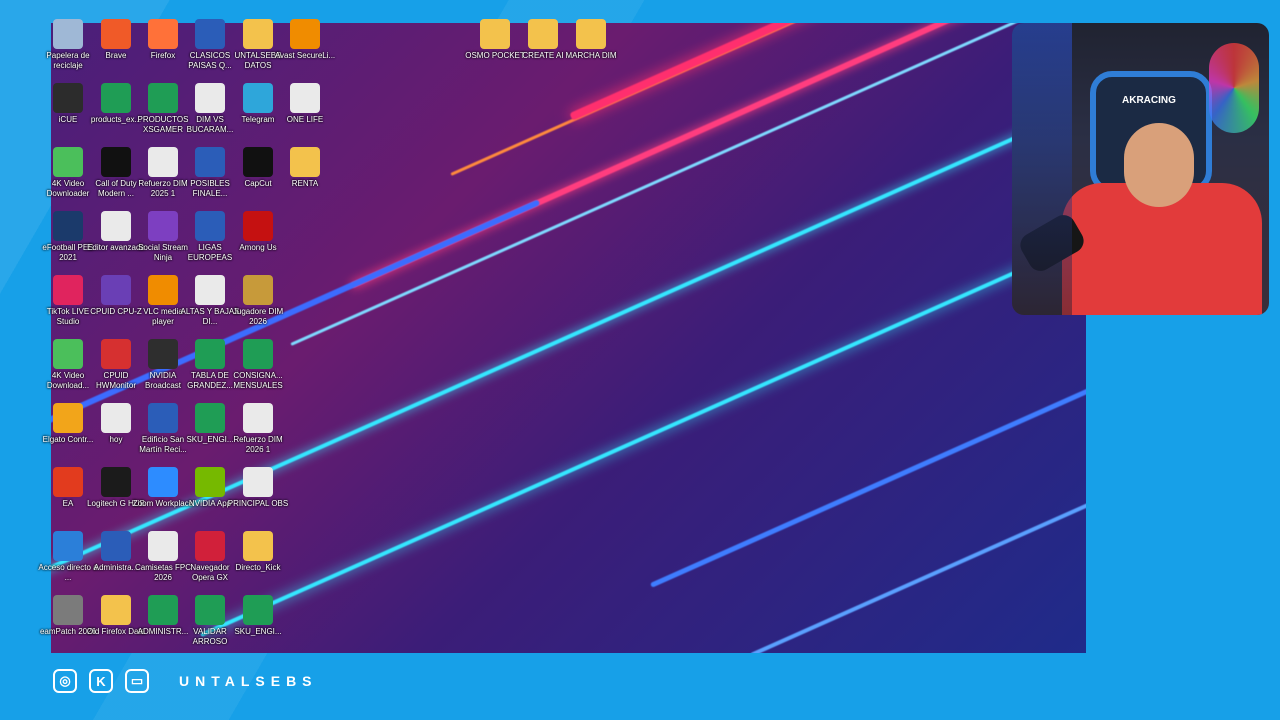  Describe the element at coordinates (163, 354) in the screenshot. I see `nvidia-icon` at that location.